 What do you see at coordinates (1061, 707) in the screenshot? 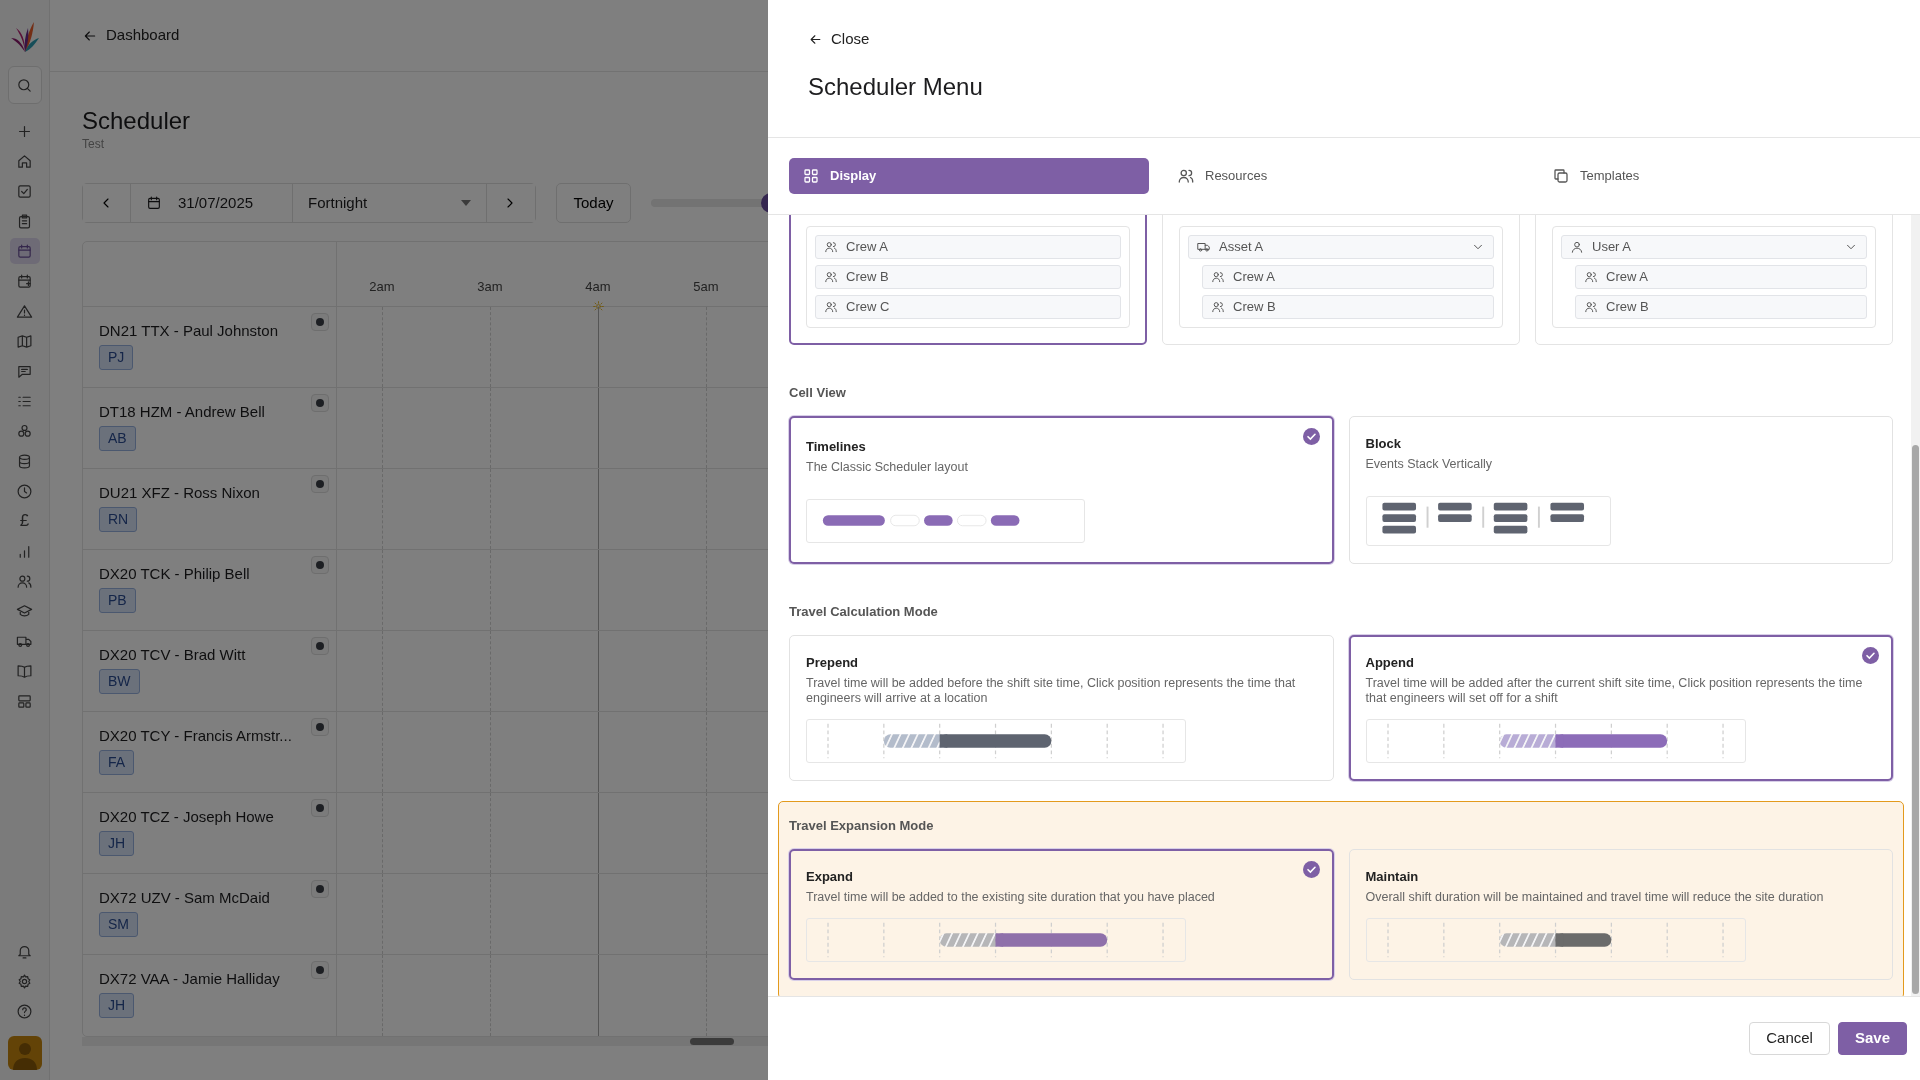
I see `option-card: Prepend Travel time will be added before the shift site time, Click position represents the time that engineers will arrive at a location` at bounding box center [1061, 707].